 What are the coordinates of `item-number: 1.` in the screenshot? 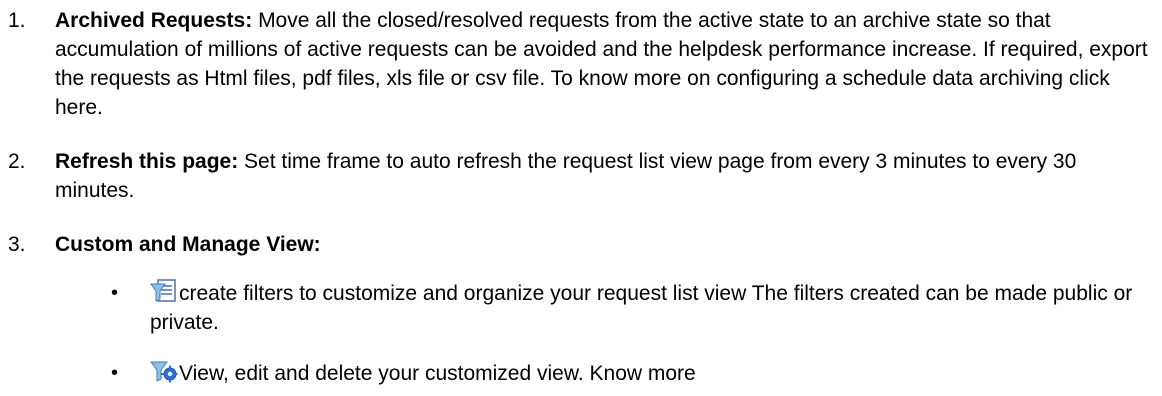 It's located at (17, 20).